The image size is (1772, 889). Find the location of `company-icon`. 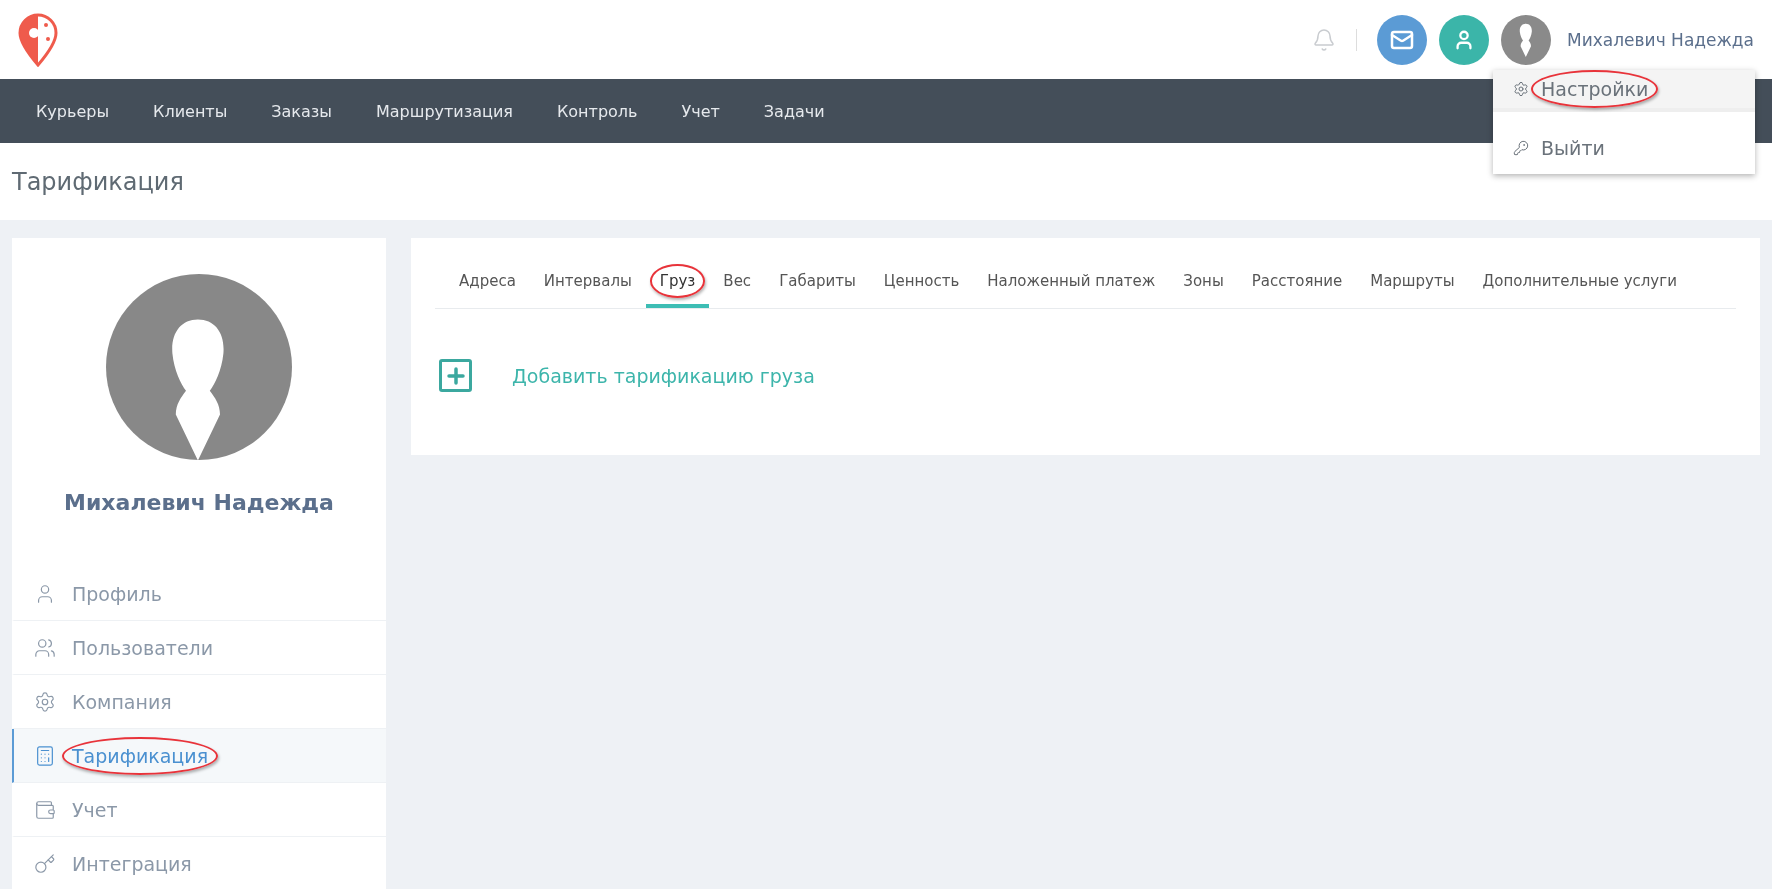

company-icon is located at coordinates (45, 701).